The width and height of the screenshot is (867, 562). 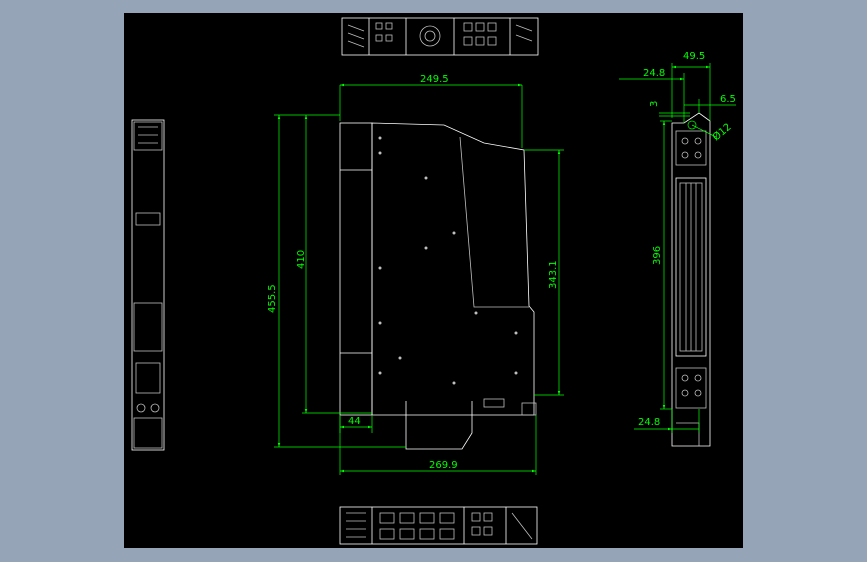 I want to click on dim-height-body: 410, so click(x=301, y=259).